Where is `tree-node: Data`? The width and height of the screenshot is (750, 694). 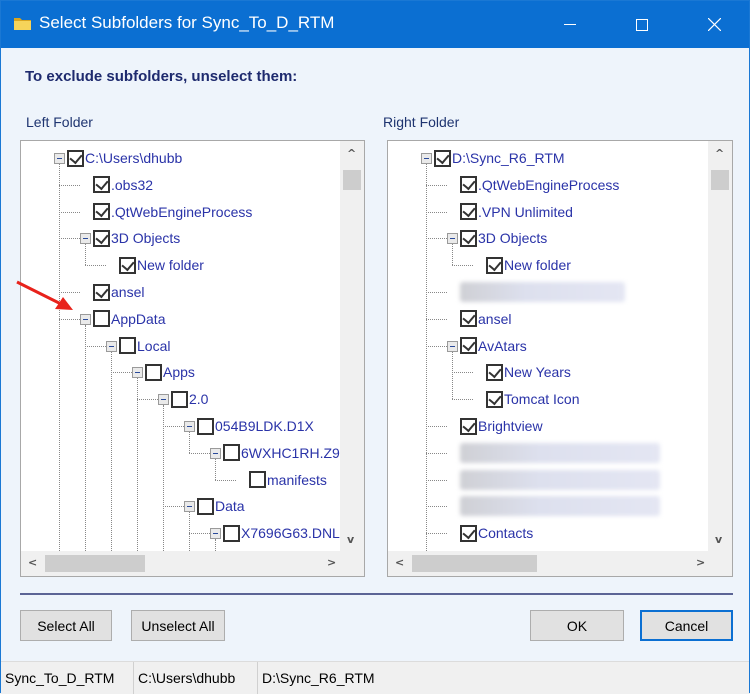 tree-node: Data is located at coordinates (221, 506).